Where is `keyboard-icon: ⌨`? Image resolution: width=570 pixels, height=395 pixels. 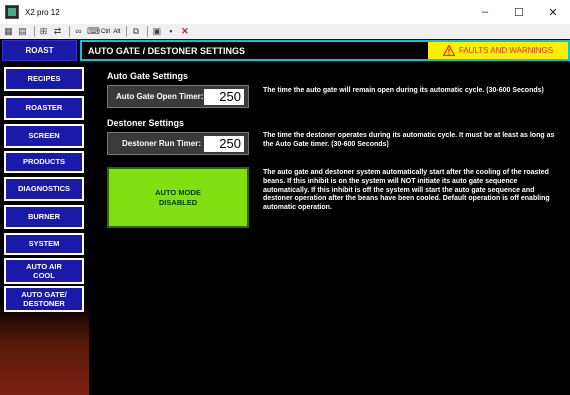
keyboard-icon: ⌨ is located at coordinates (93, 31).